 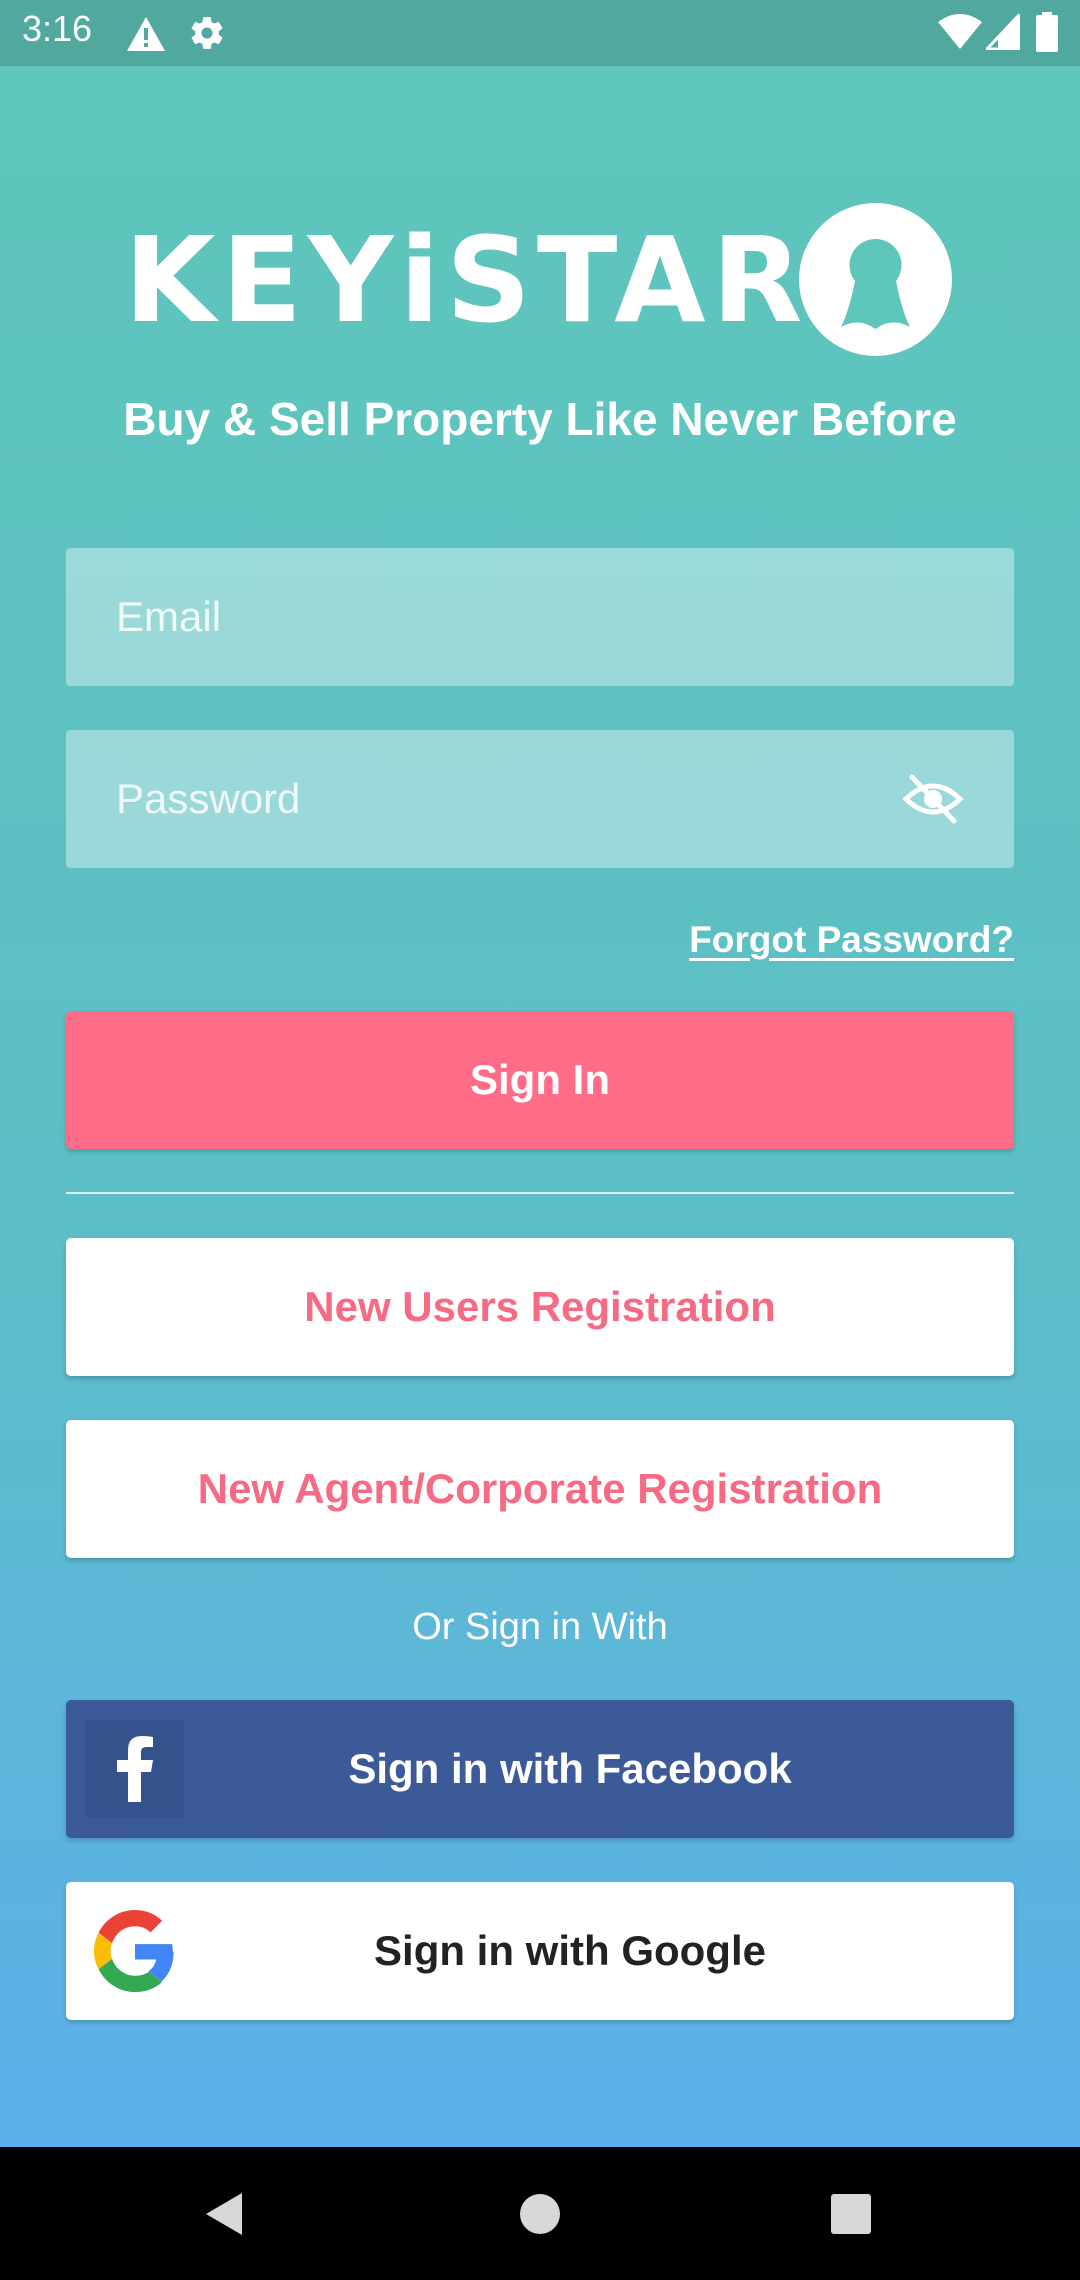 What do you see at coordinates (540, 1307) in the screenshot?
I see `new-users-registration-button: New Users Registration` at bounding box center [540, 1307].